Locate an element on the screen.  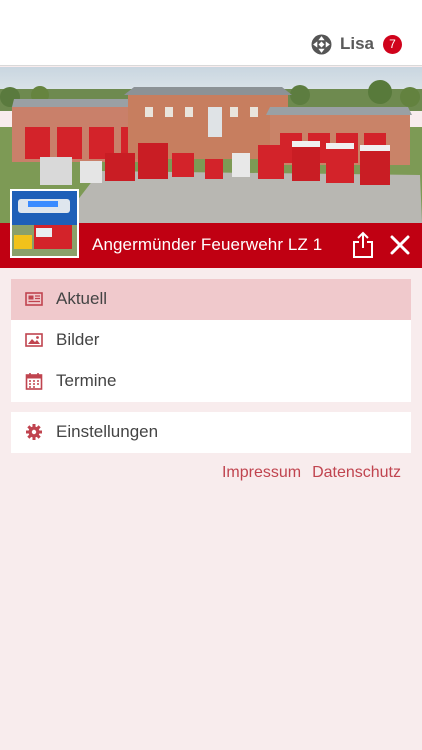
settings-menu: Einstellungen is located at coordinates (211, 432).